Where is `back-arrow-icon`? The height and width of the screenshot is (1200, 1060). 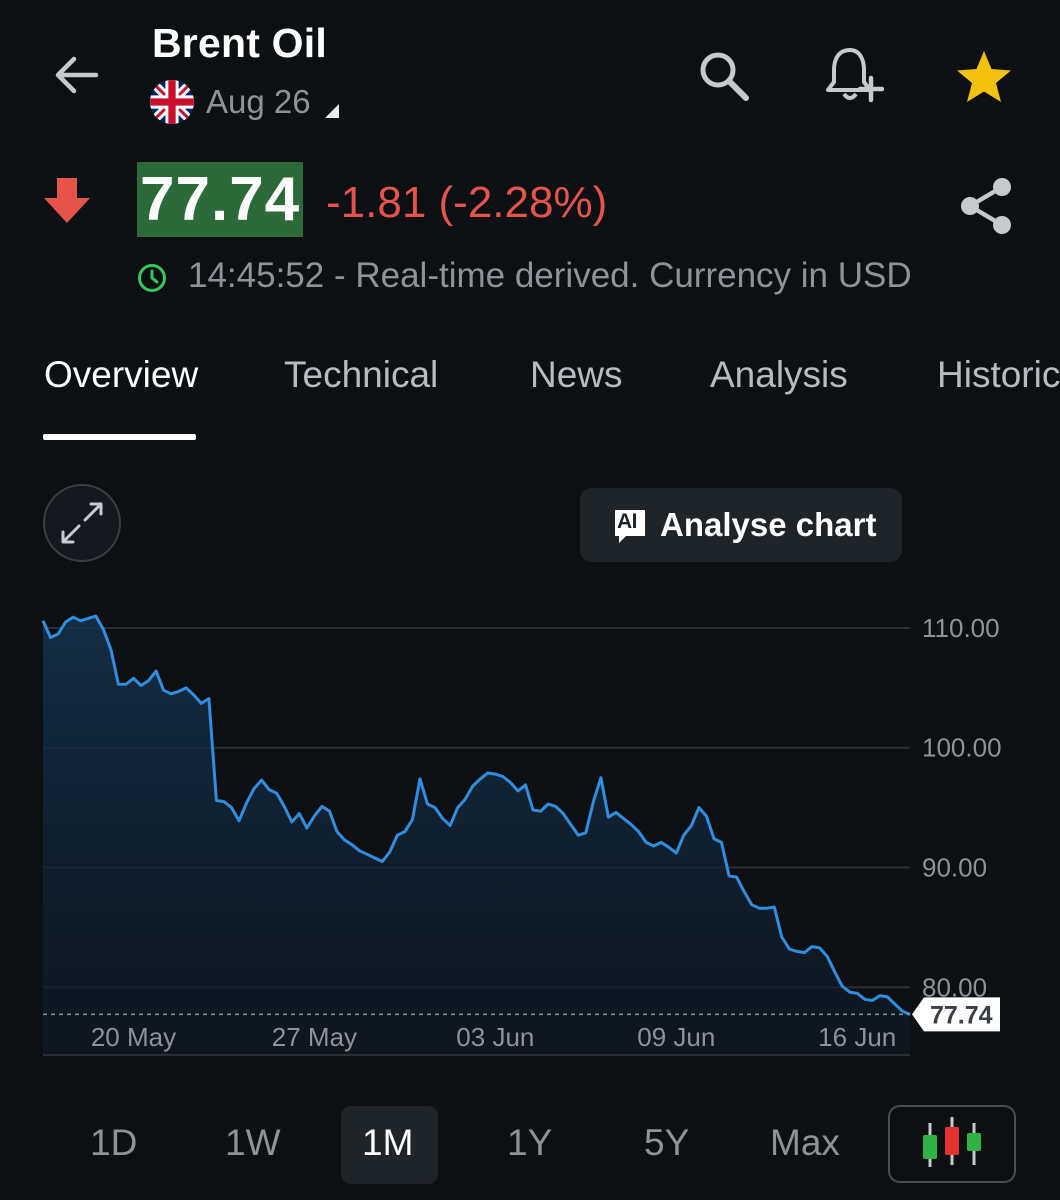 back-arrow-icon is located at coordinates (77, 75).